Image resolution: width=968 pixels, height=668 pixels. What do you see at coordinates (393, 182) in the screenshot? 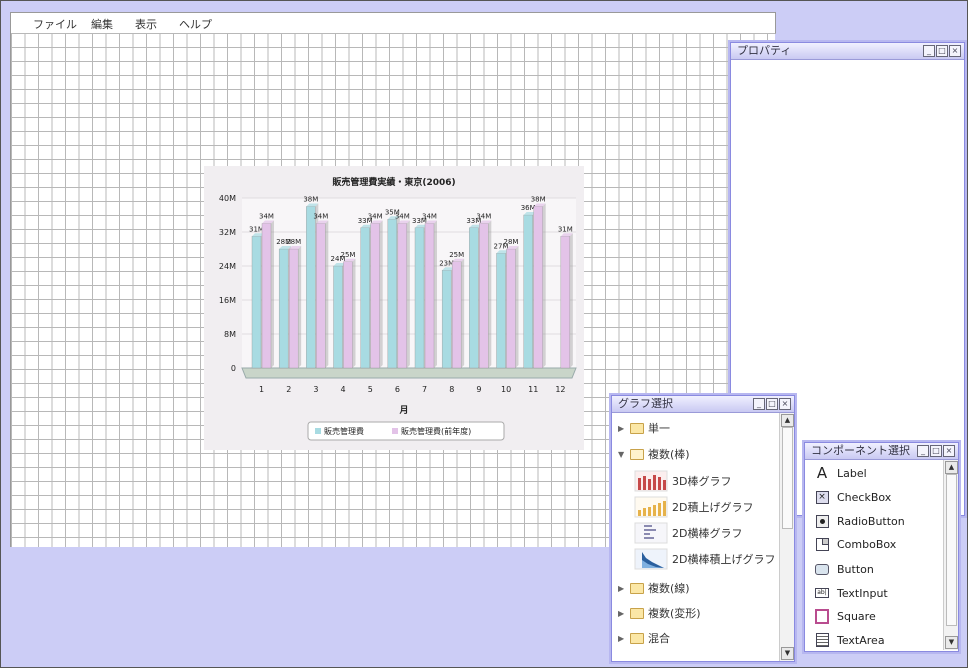
I see `chart-title: 販売管理費実績・東京(2006)` at bounding box center [393, 182].